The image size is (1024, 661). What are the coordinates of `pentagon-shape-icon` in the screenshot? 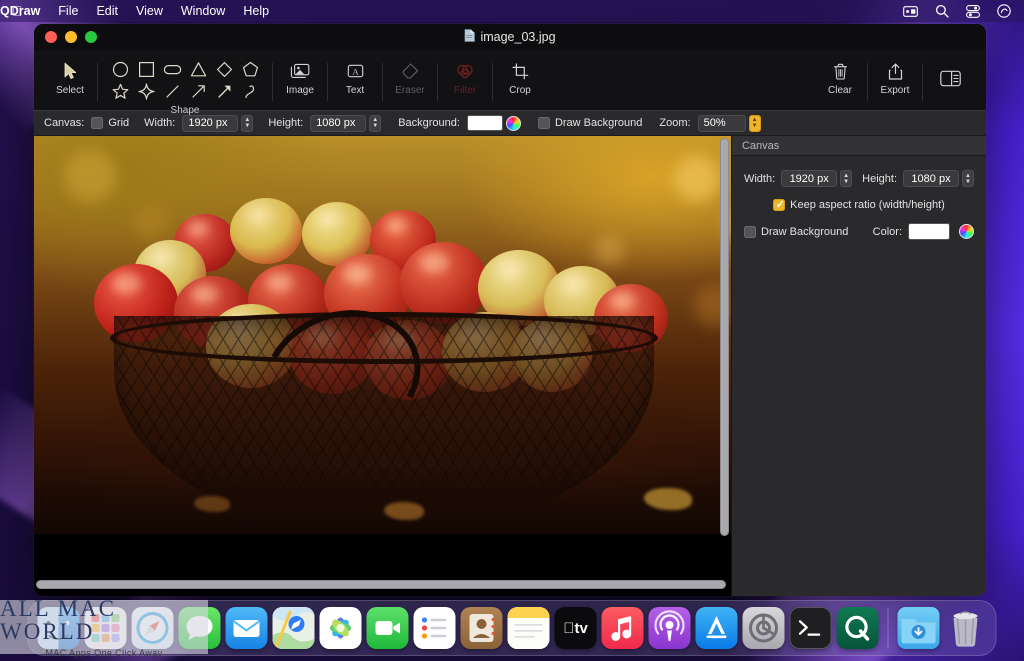 It's located at (250, 69).